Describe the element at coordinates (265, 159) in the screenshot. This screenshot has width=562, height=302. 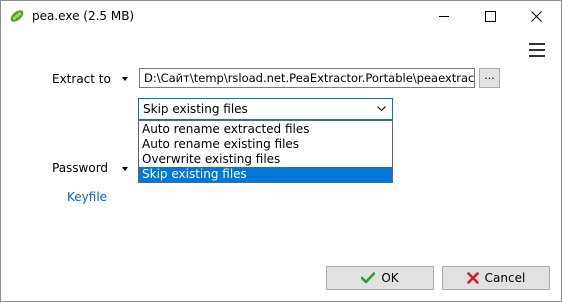
I see `option-overwrite-existing: Overwrite existing files` at that location.